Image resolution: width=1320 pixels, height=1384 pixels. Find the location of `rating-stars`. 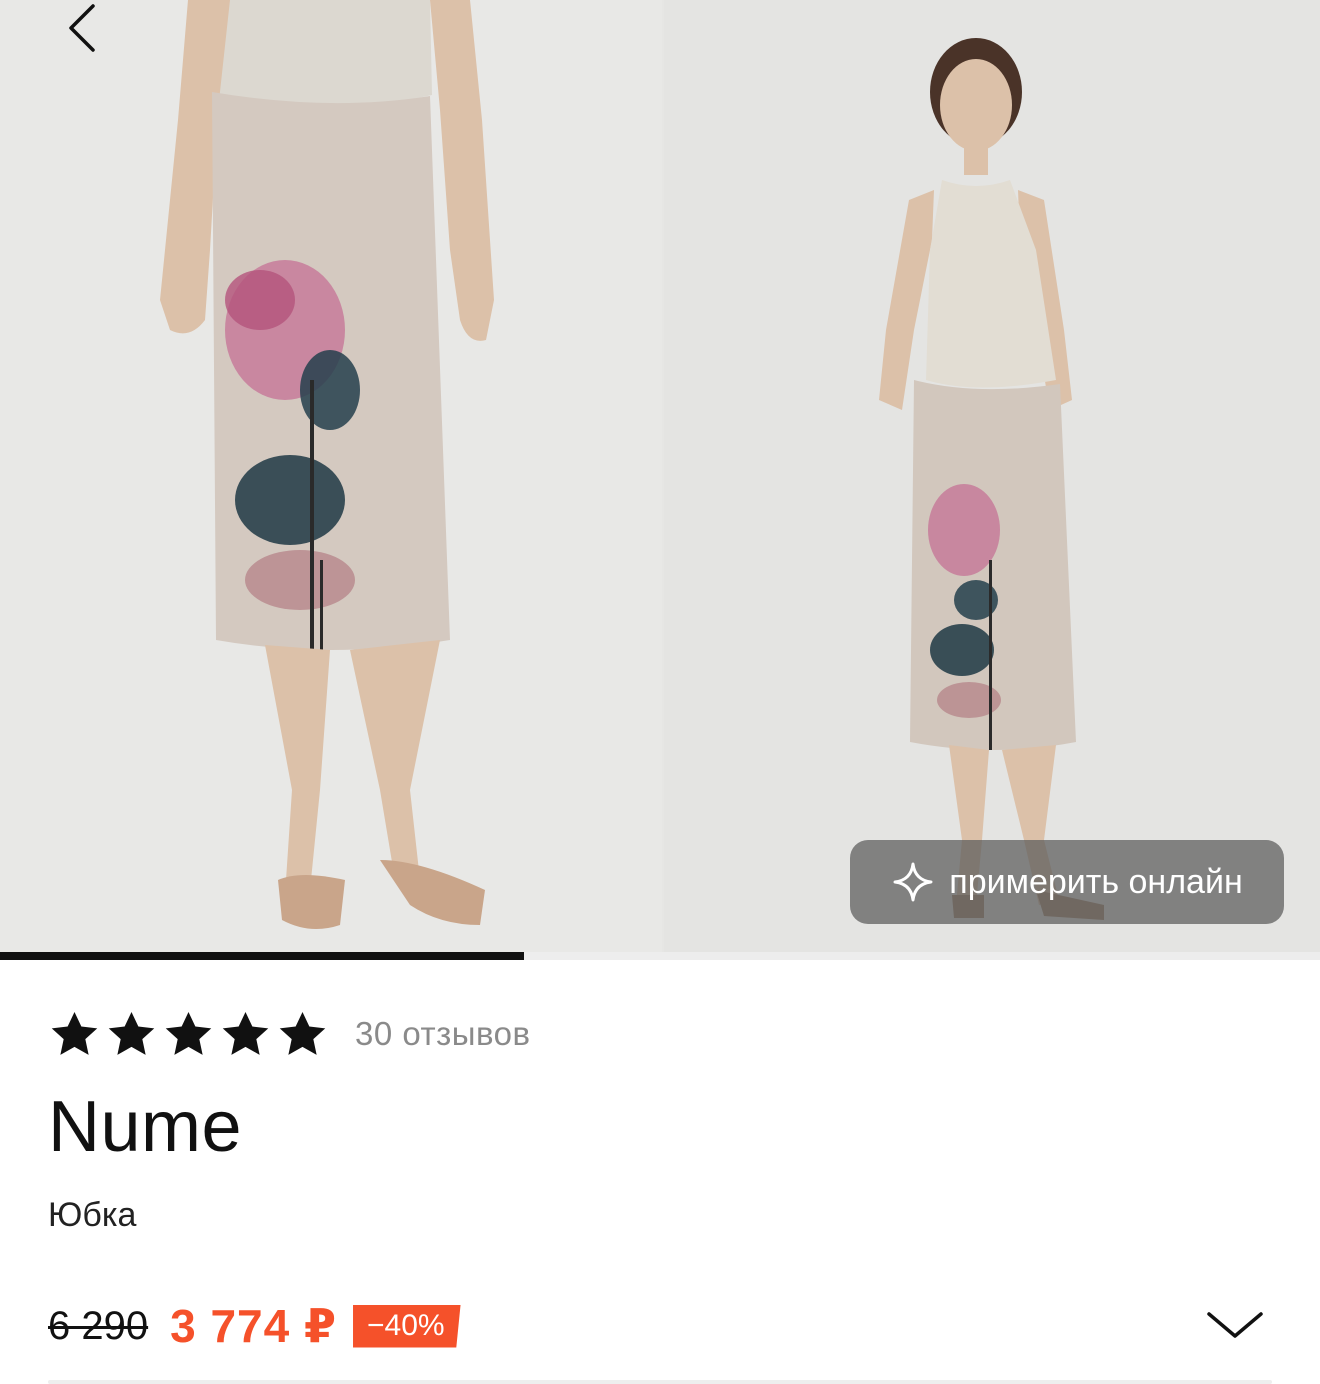

rating-stars is located at coordinates (188, 1034).